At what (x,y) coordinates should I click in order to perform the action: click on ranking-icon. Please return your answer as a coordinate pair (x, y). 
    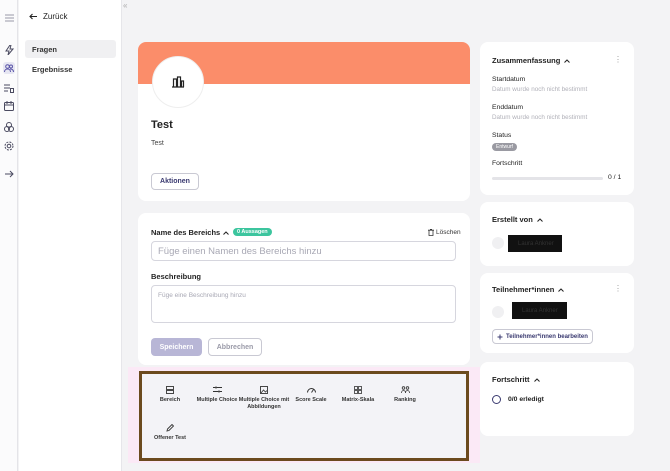
    Looking at the image, I should click on (405, 389).